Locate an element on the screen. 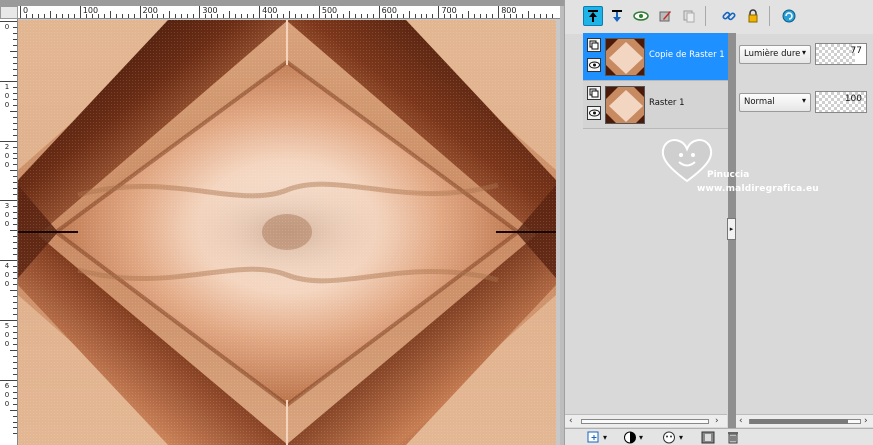 This screenshot has width=873, height=445. ruler-label: 300 is located at coordinates (7, 215).